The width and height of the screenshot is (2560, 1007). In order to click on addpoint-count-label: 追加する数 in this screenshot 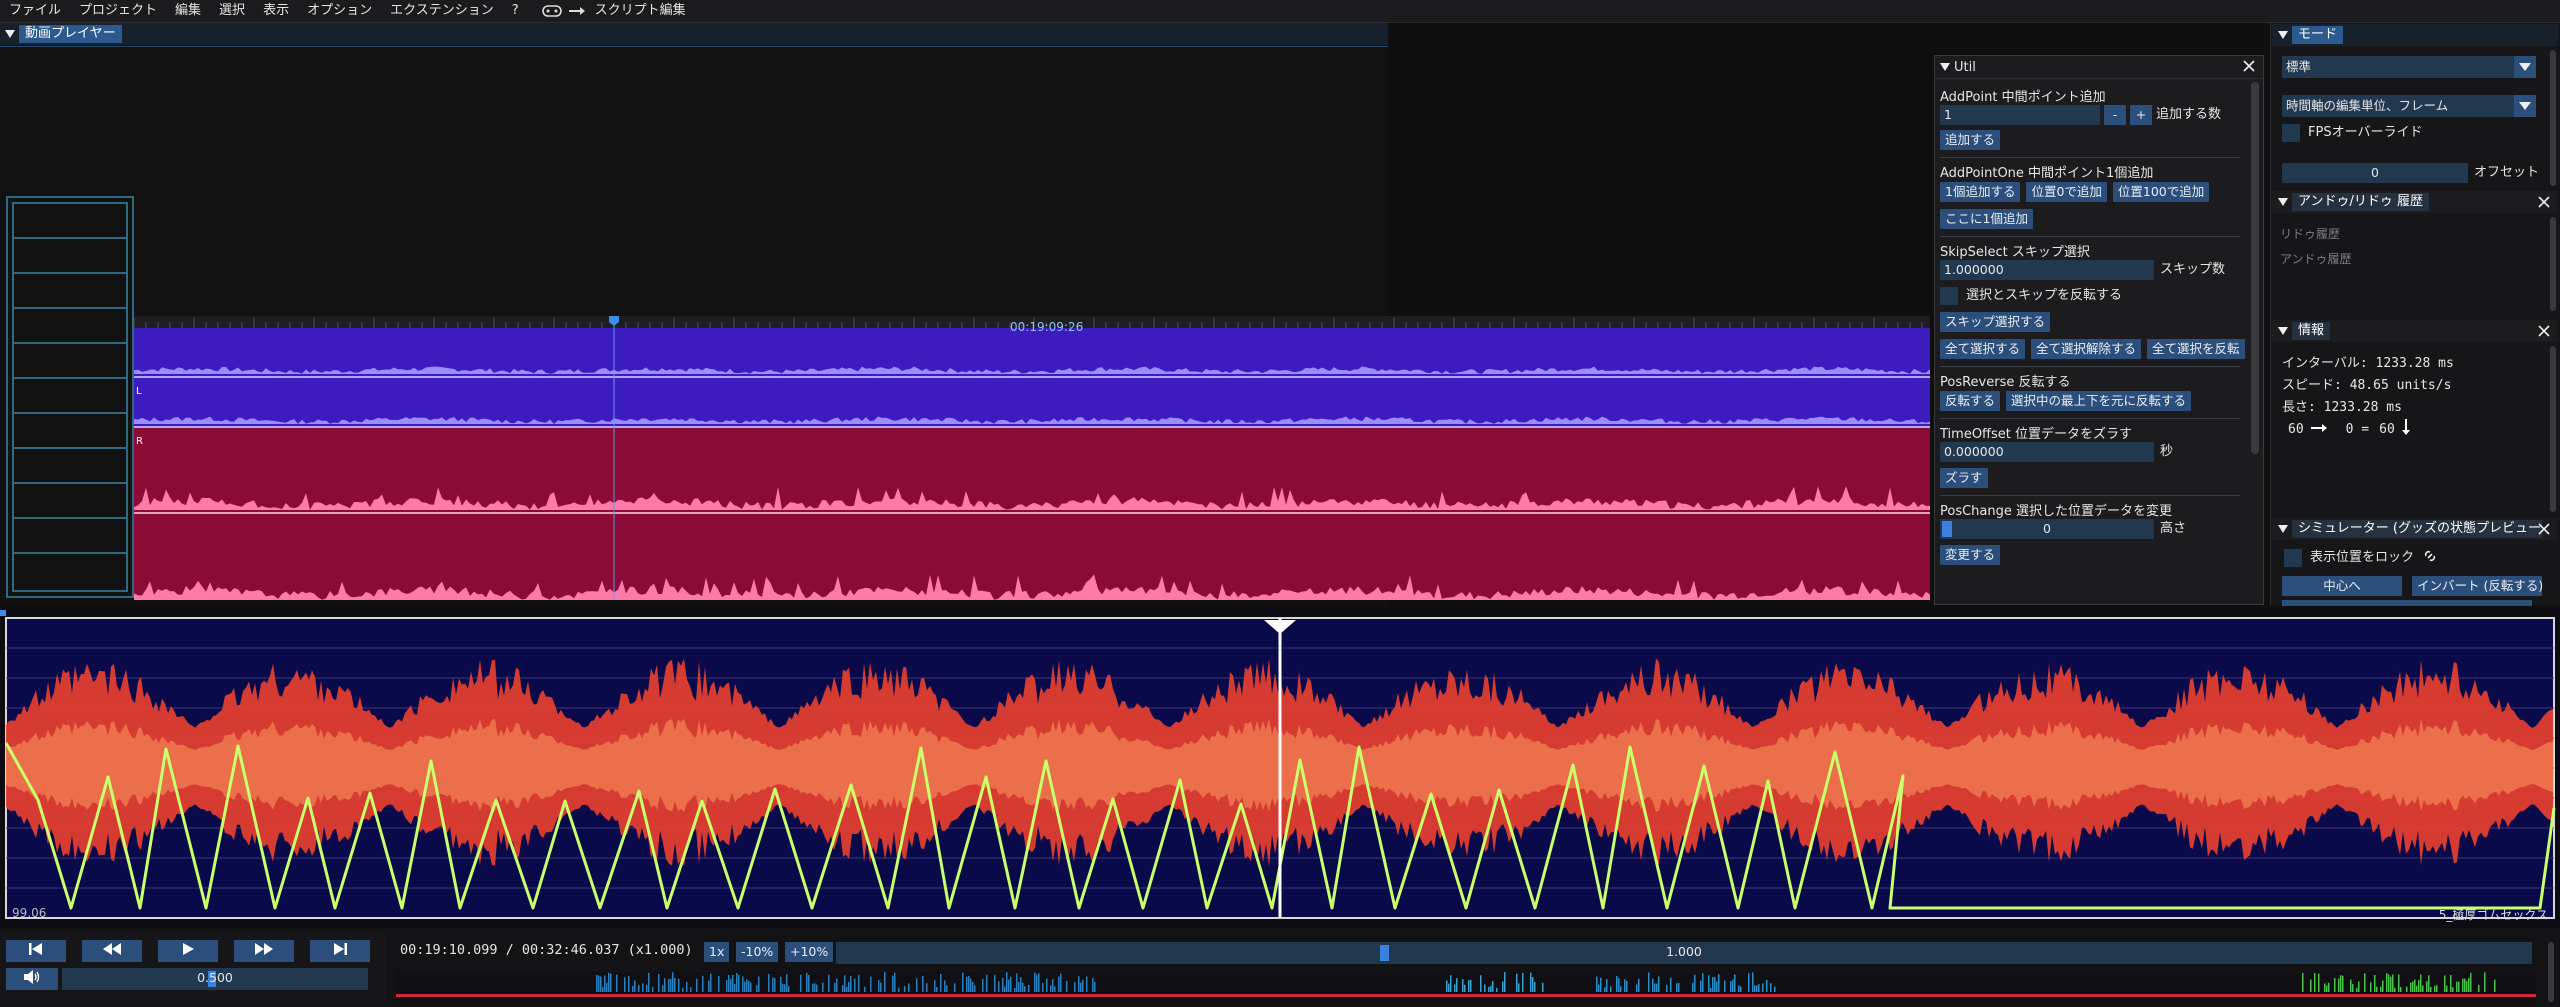, I will do `click(2189, 114)`.